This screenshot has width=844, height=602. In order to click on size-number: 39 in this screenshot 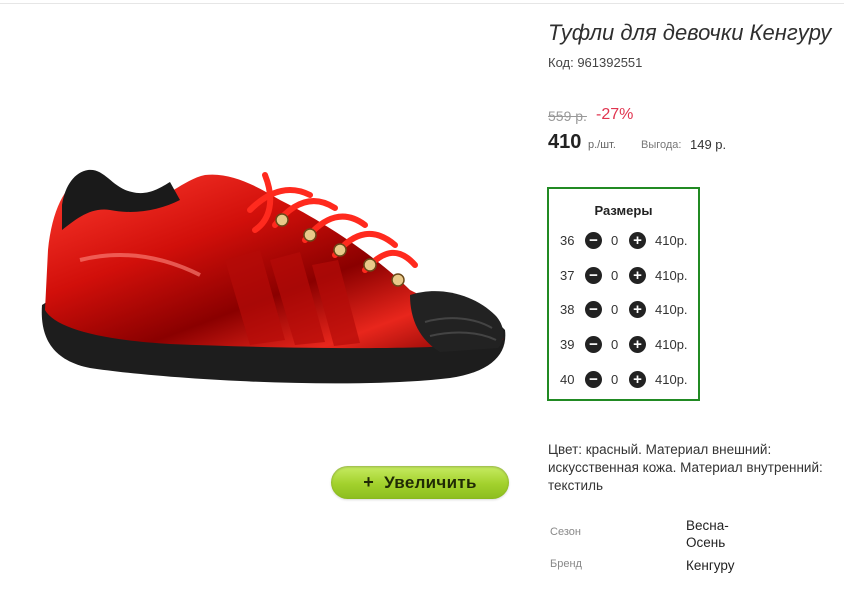, I will do `click(567, 344)`.